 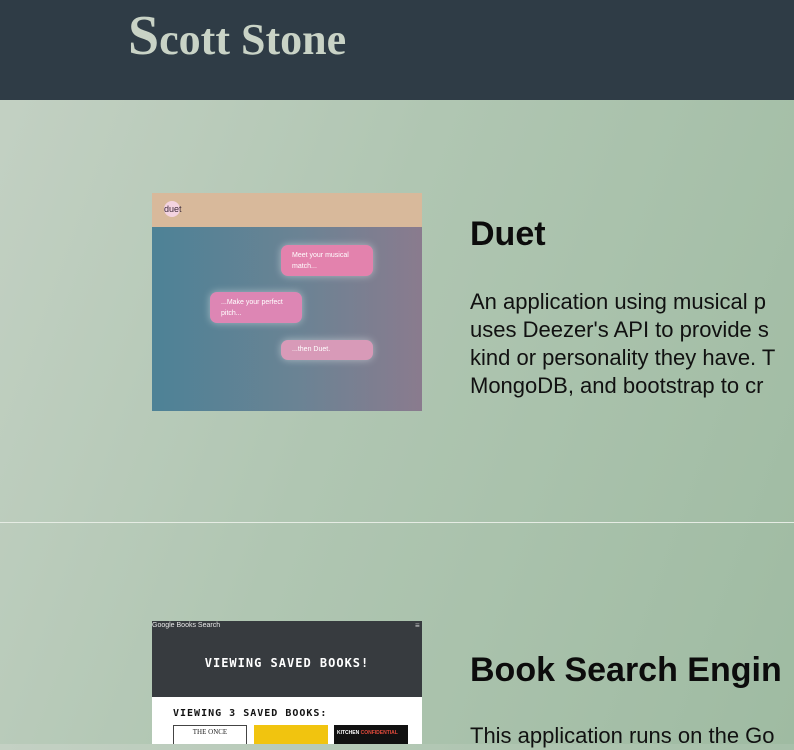 What do you see at coordinates (397, 50) in the screenshot?
I see `site-header: Scott Stone` at bounding box center [397, 50].